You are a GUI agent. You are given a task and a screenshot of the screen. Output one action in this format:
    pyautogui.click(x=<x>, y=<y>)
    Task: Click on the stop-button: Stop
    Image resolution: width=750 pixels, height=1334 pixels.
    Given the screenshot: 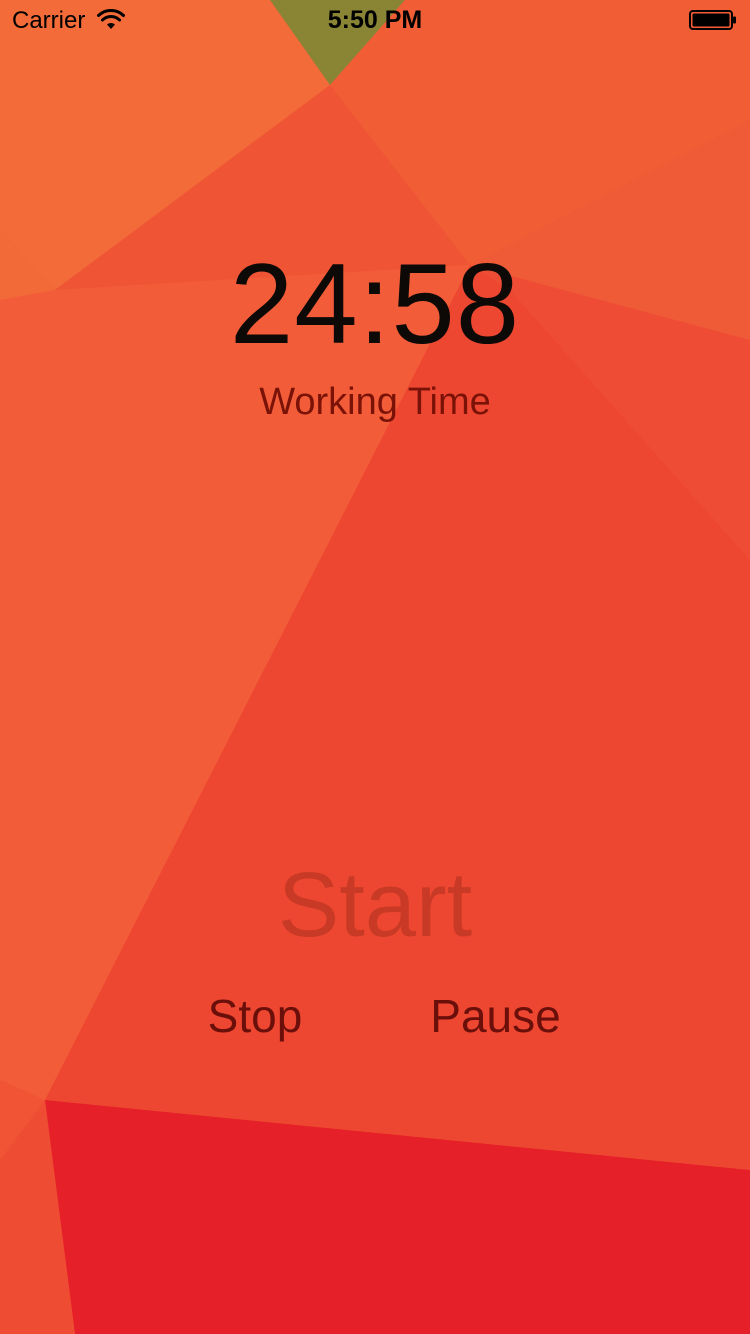 What is the action you would take?
    pyautogui.click(x=255, y=1016)
    